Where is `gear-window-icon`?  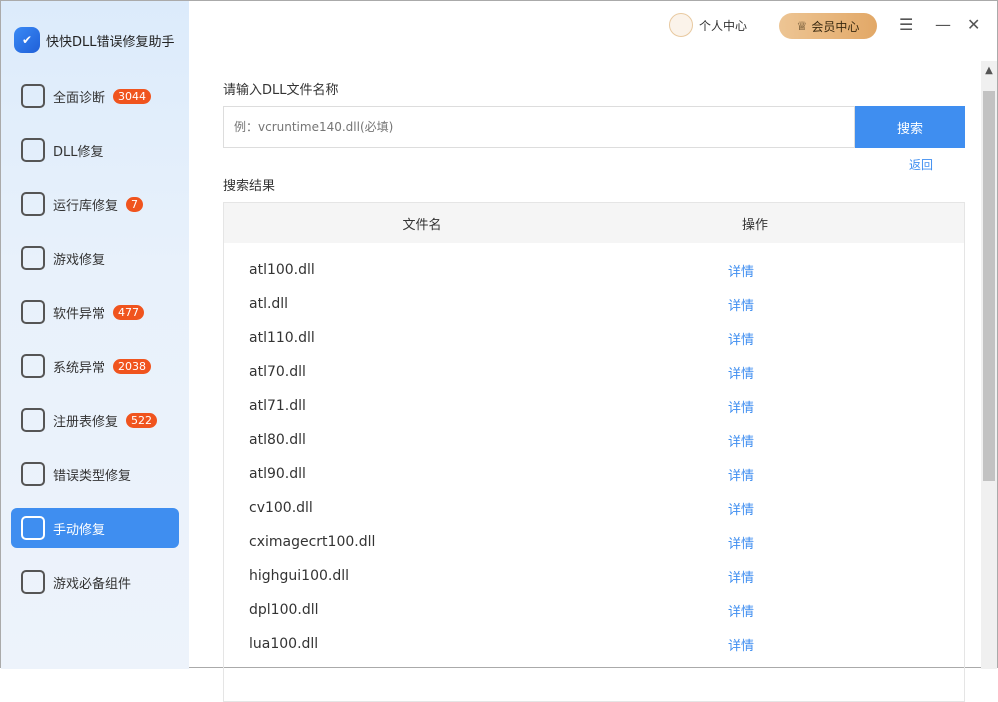 gear-window-icon is located at coordinates (33, 366).